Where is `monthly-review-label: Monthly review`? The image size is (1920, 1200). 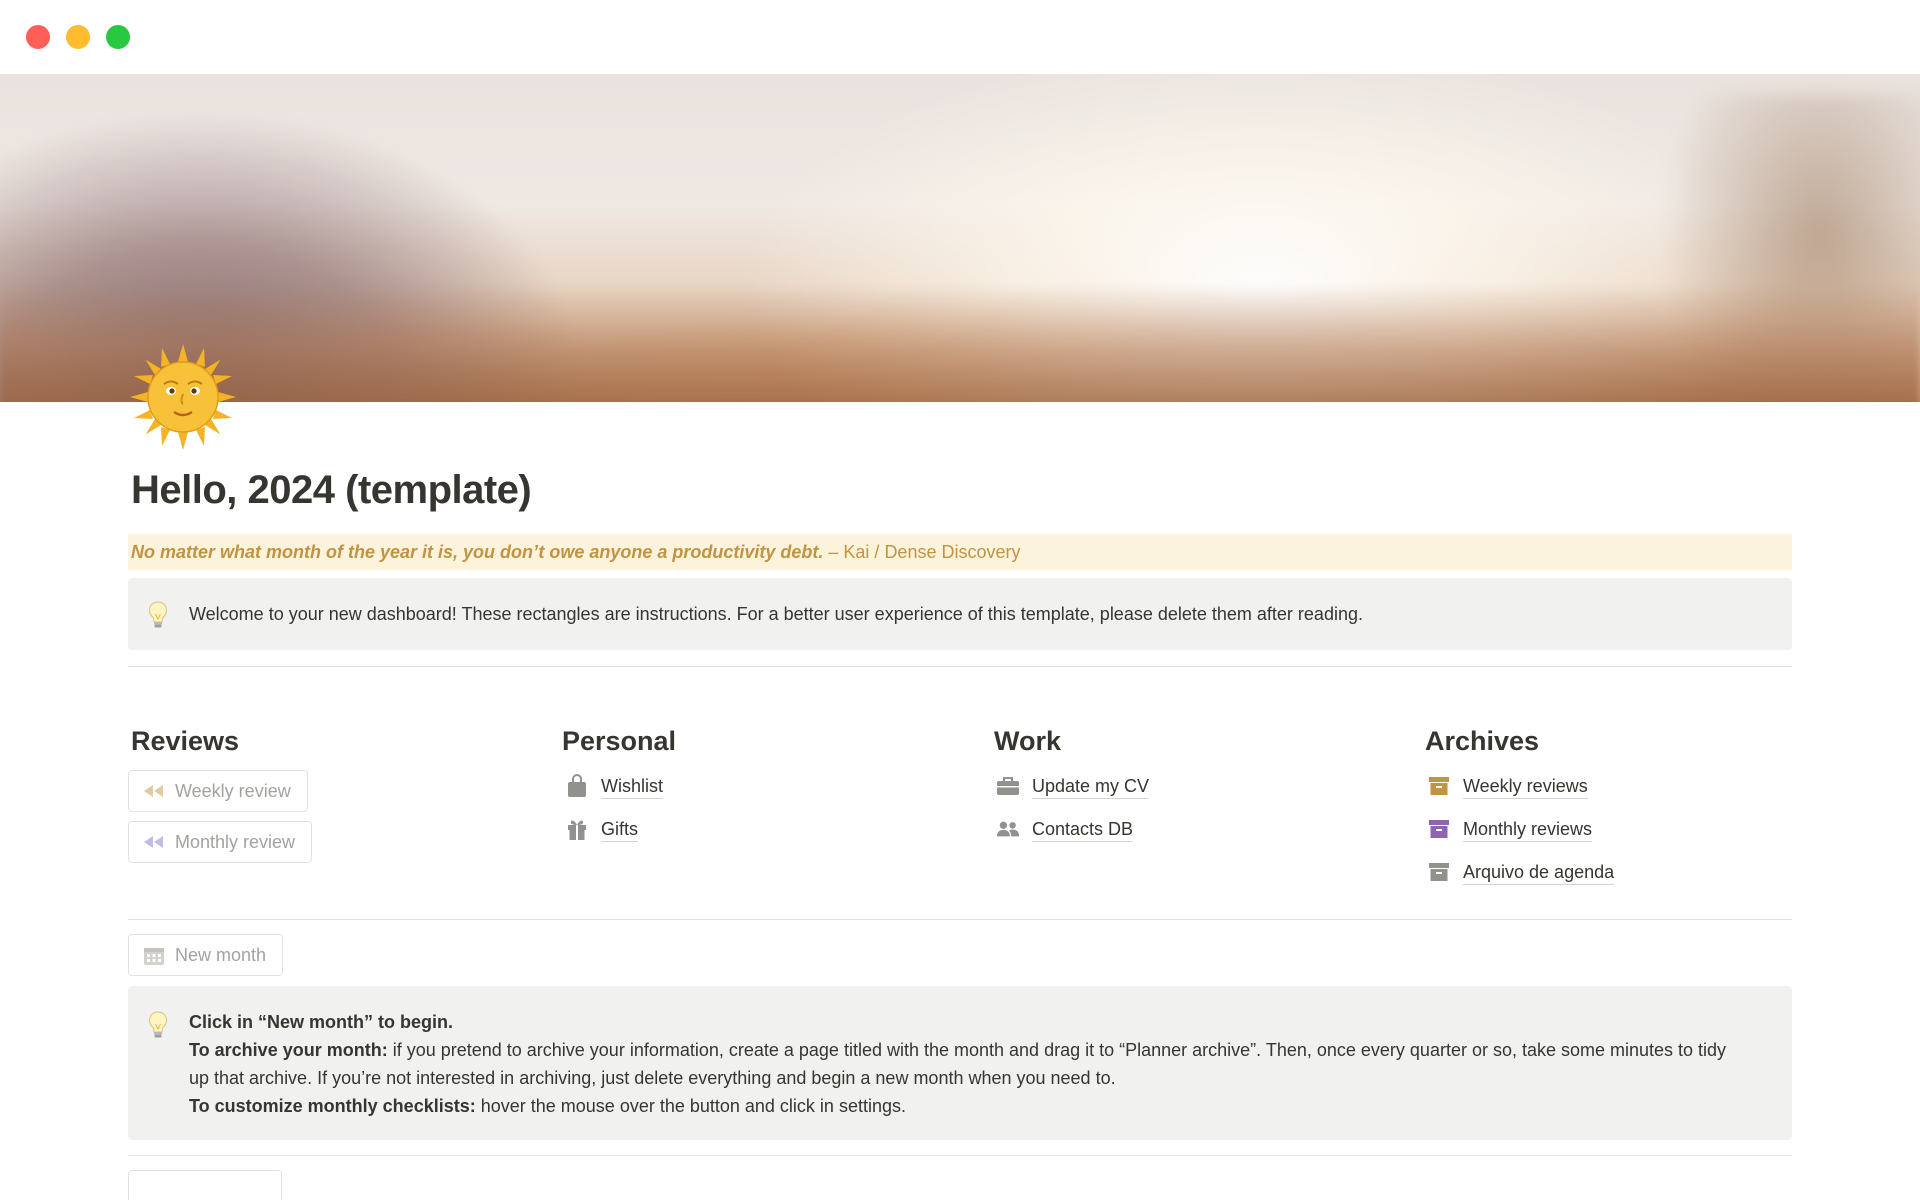 monthly-review-label: Monthly review is located at coordinates (235, 841).